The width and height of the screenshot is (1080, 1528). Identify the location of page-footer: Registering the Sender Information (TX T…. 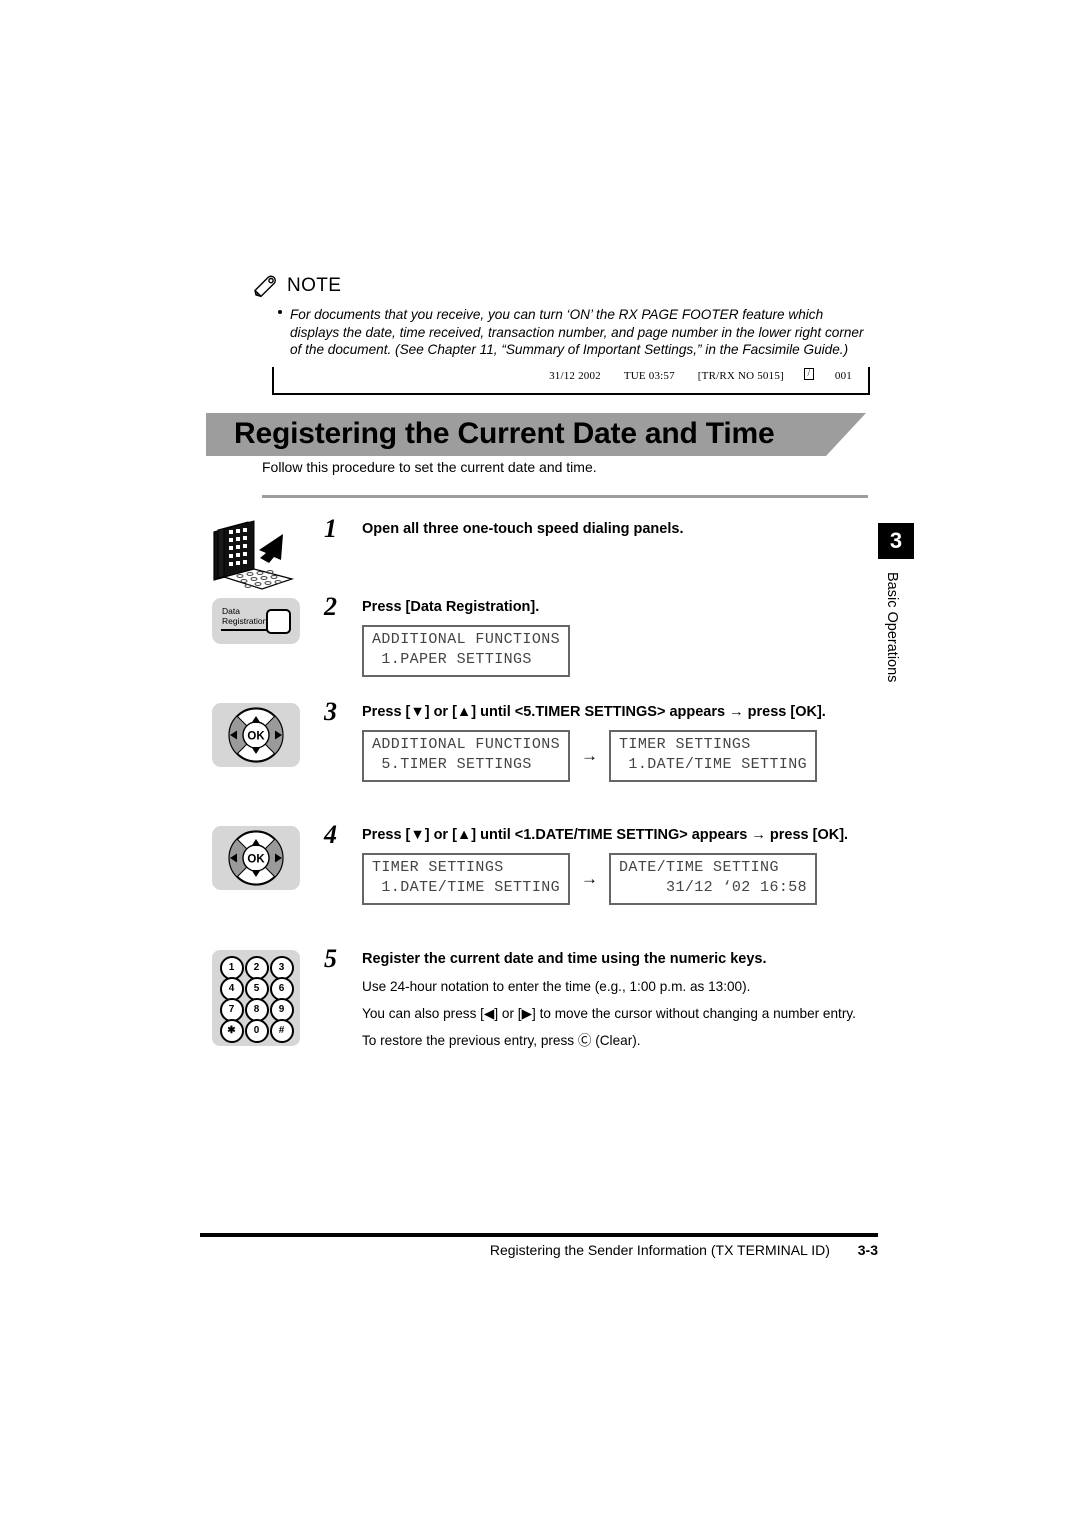
(539, 1250).